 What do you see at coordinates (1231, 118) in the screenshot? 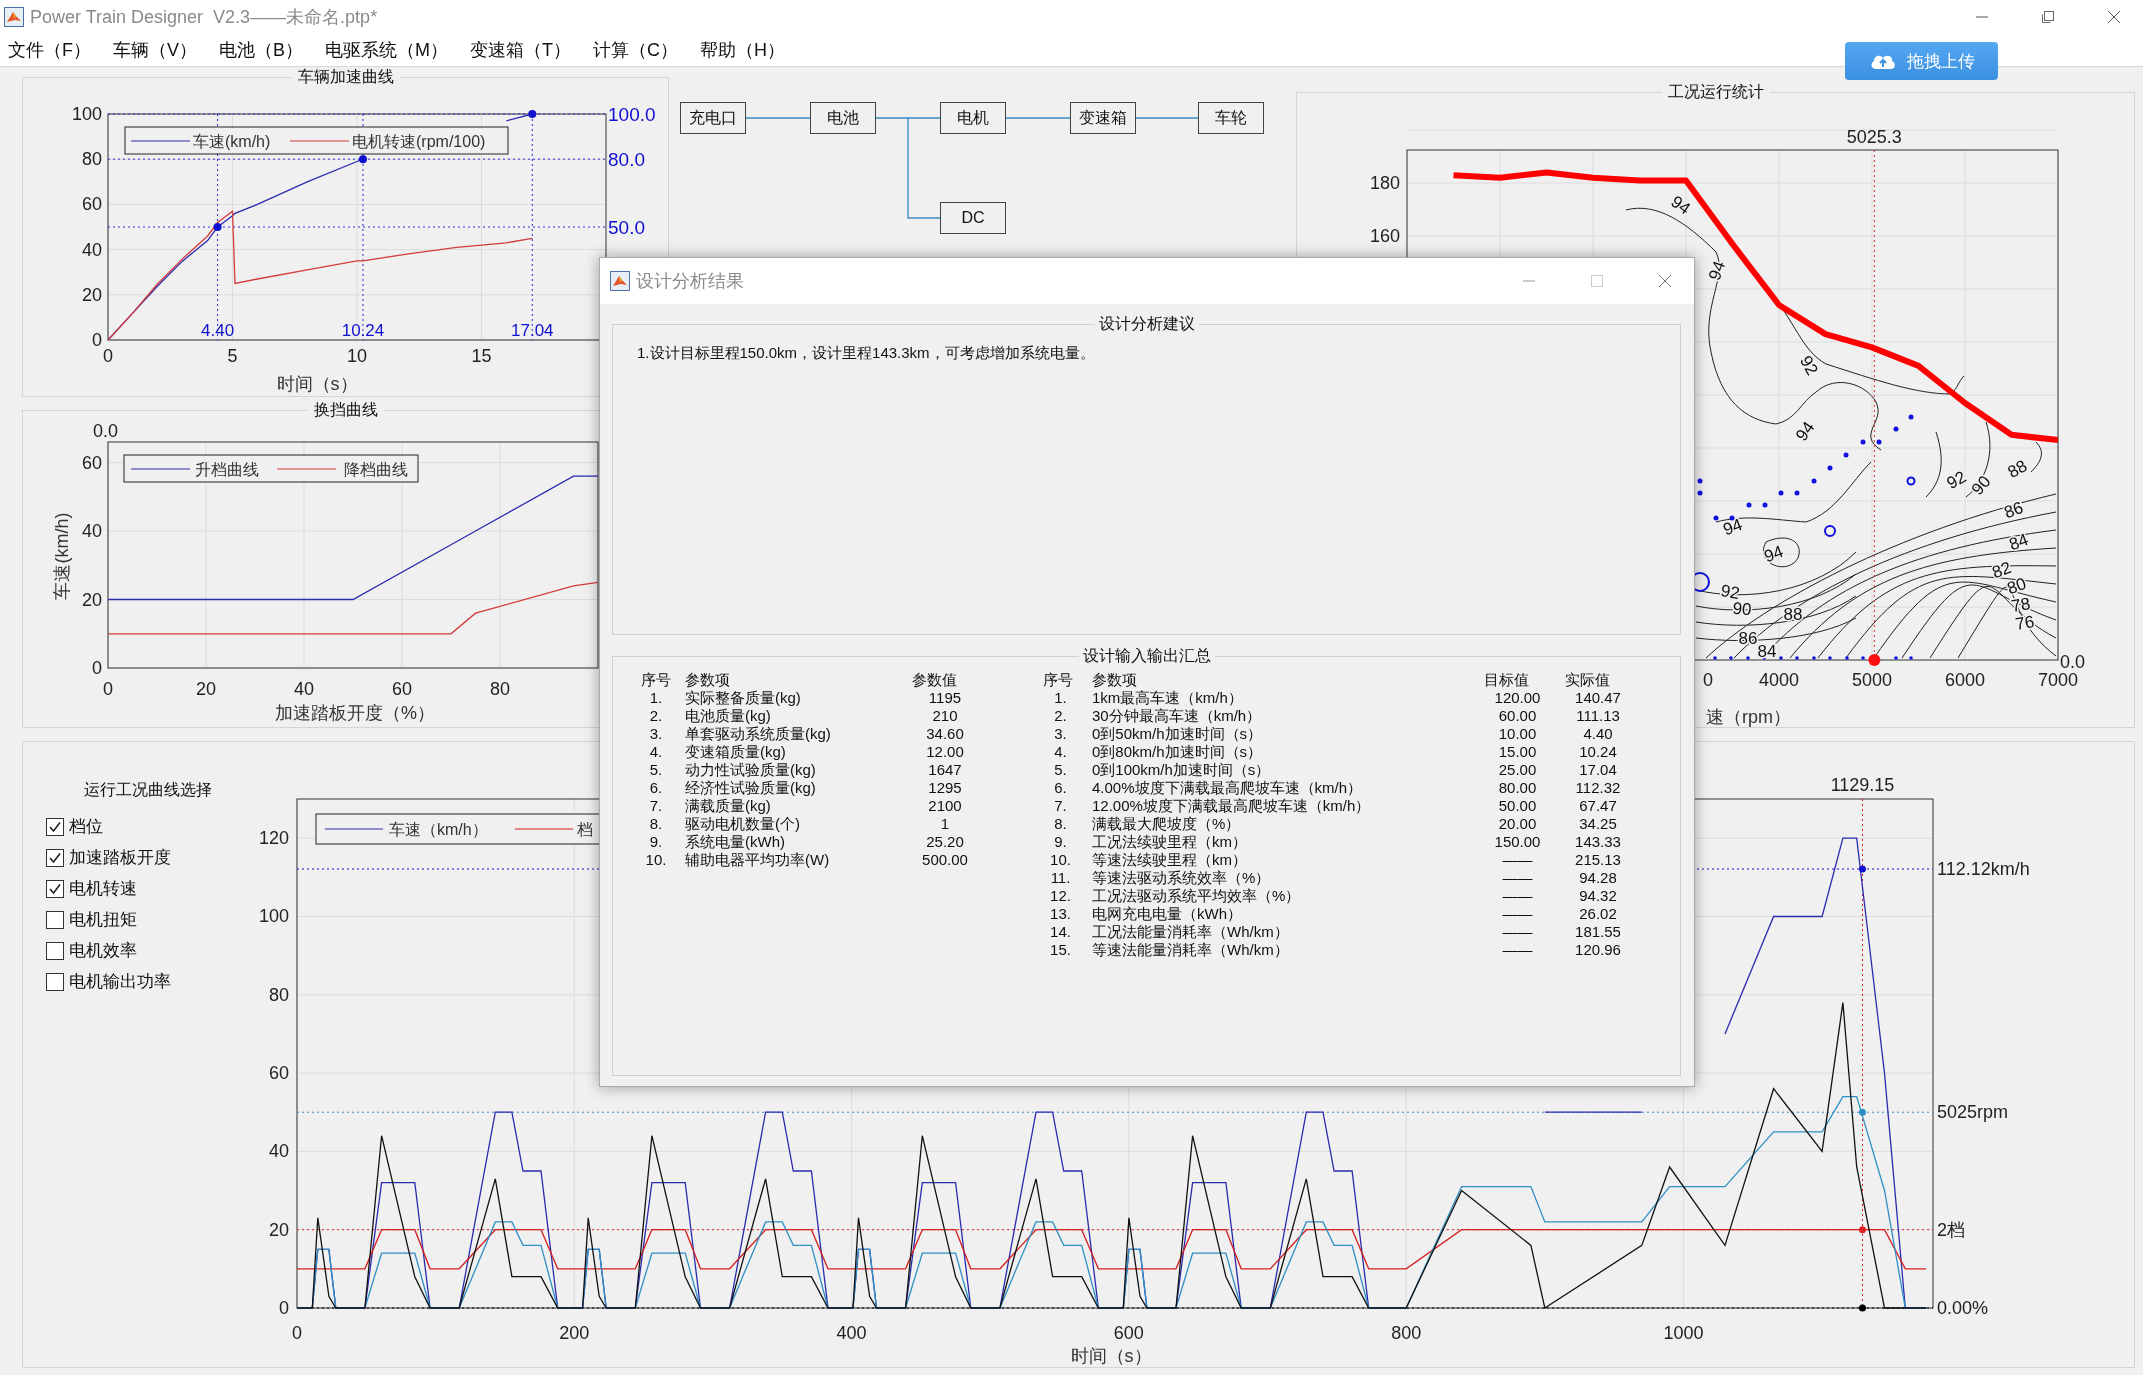
I see `diagram-node: 车轮` at bounding box center [1231, 118].